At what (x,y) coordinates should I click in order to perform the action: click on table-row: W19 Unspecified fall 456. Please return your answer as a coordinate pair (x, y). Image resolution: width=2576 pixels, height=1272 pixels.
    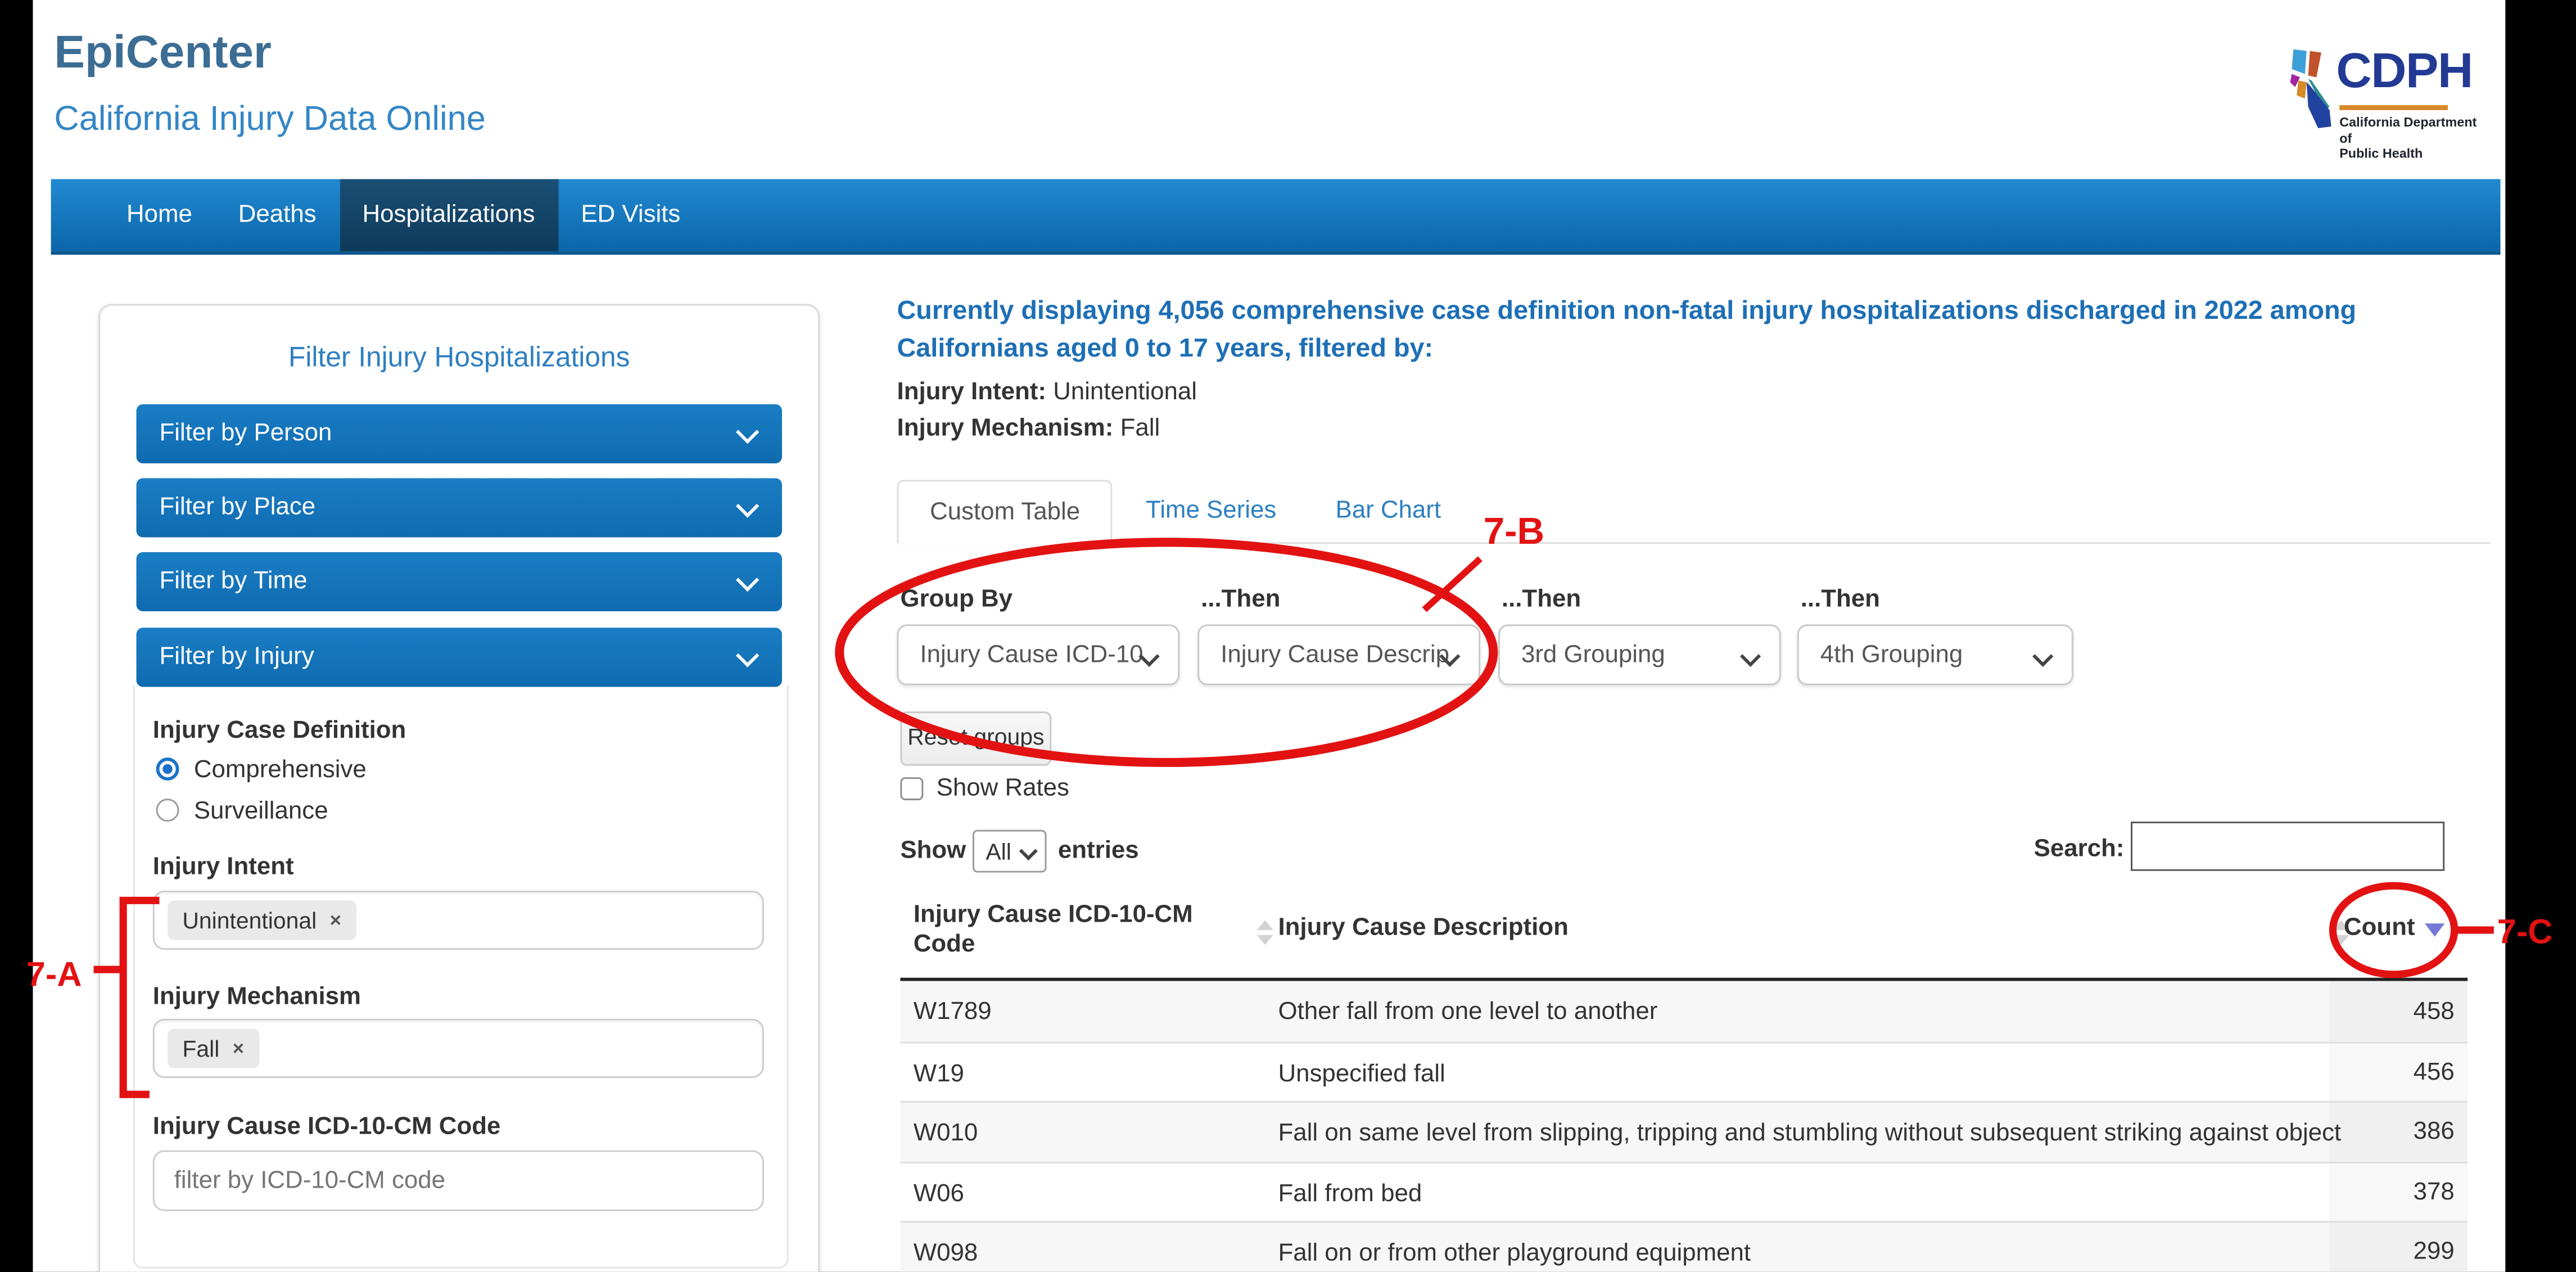
    Looking at the image, I should click on (1684, 1071).